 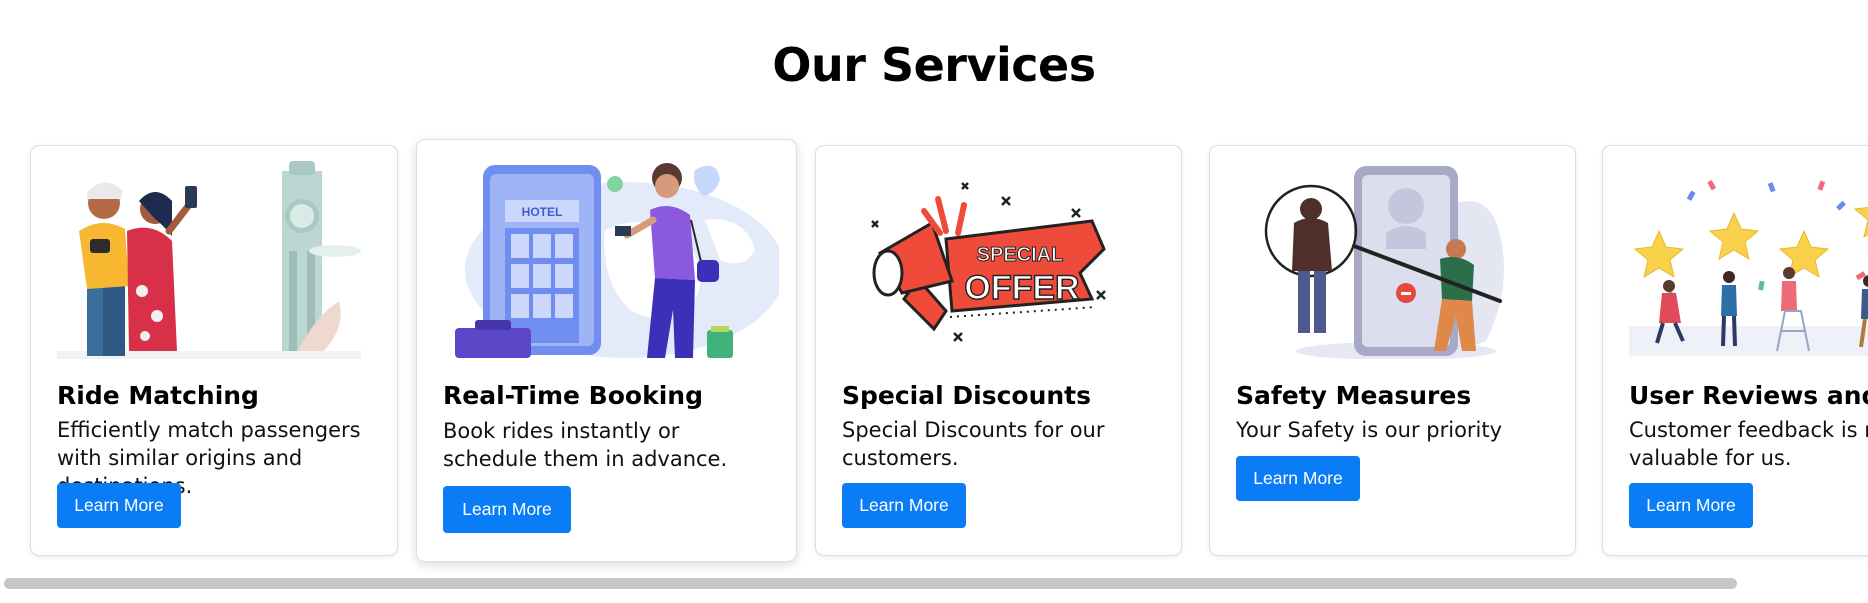 I want to click on offer-text: OFFER, so click(x=1021, y=288).